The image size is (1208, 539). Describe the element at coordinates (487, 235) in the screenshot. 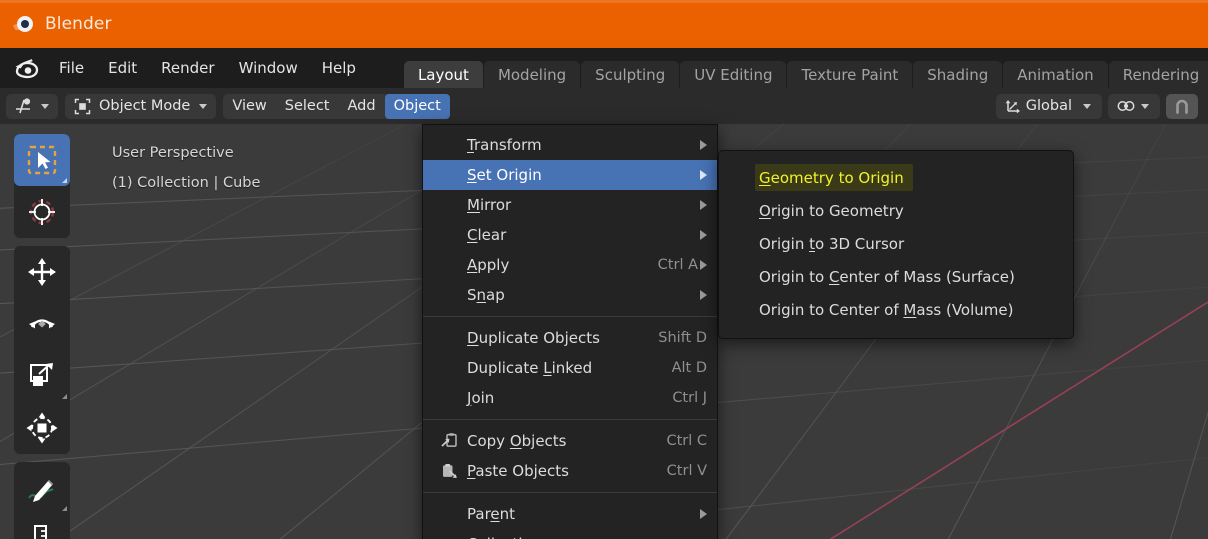

I see `menu-item-label: Clear` at that location.